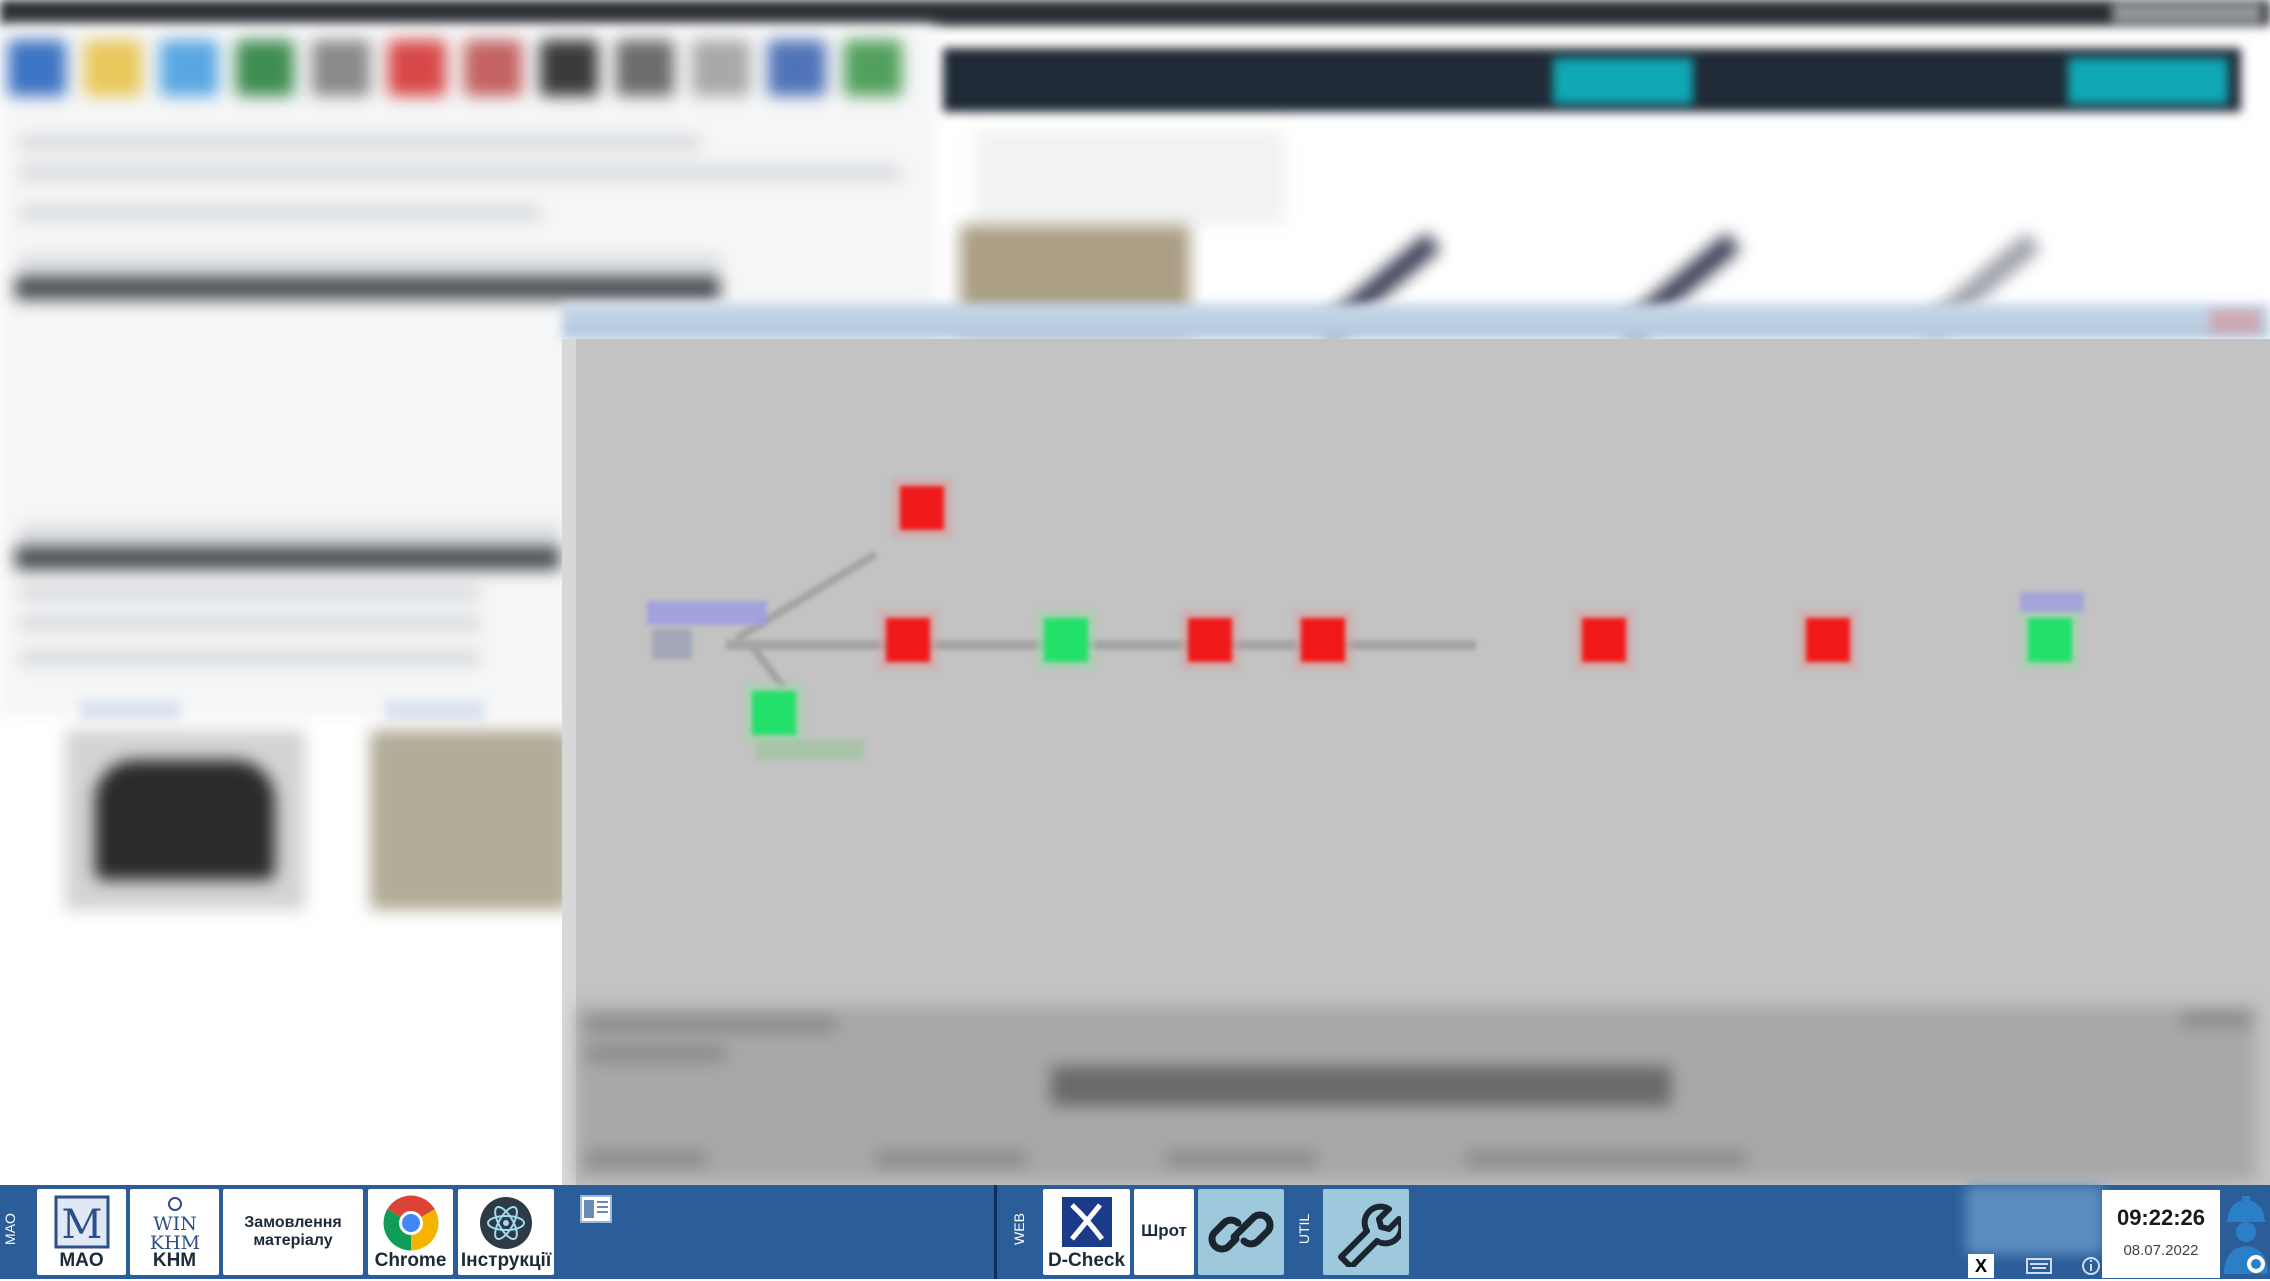 The width and height of the screenshot is (2270, 1281). Describe the element at coordinates (1416, 321) in the screenshot. I see `window-title-bar` at that location.